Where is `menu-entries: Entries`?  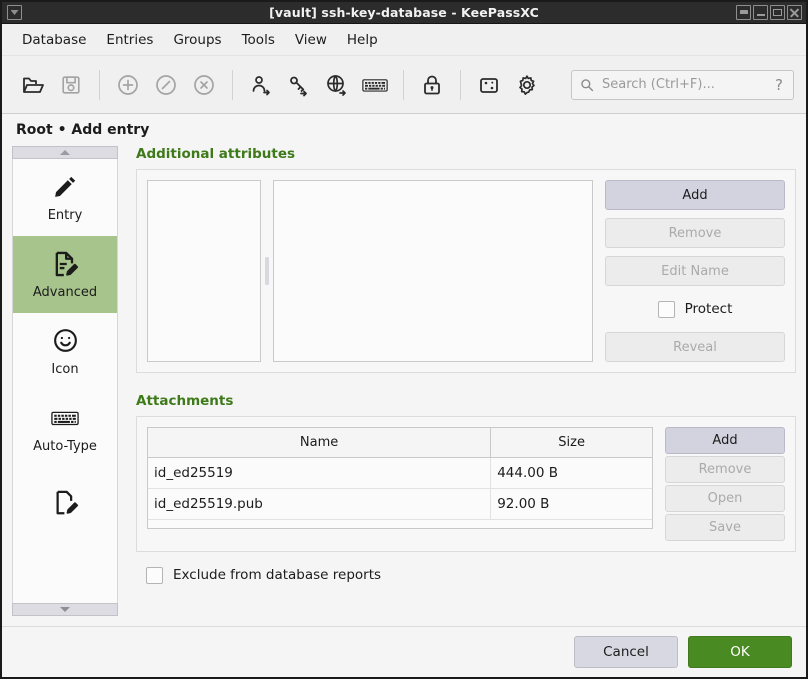 menu-entries: Entries is located at coordinates (129, 40).